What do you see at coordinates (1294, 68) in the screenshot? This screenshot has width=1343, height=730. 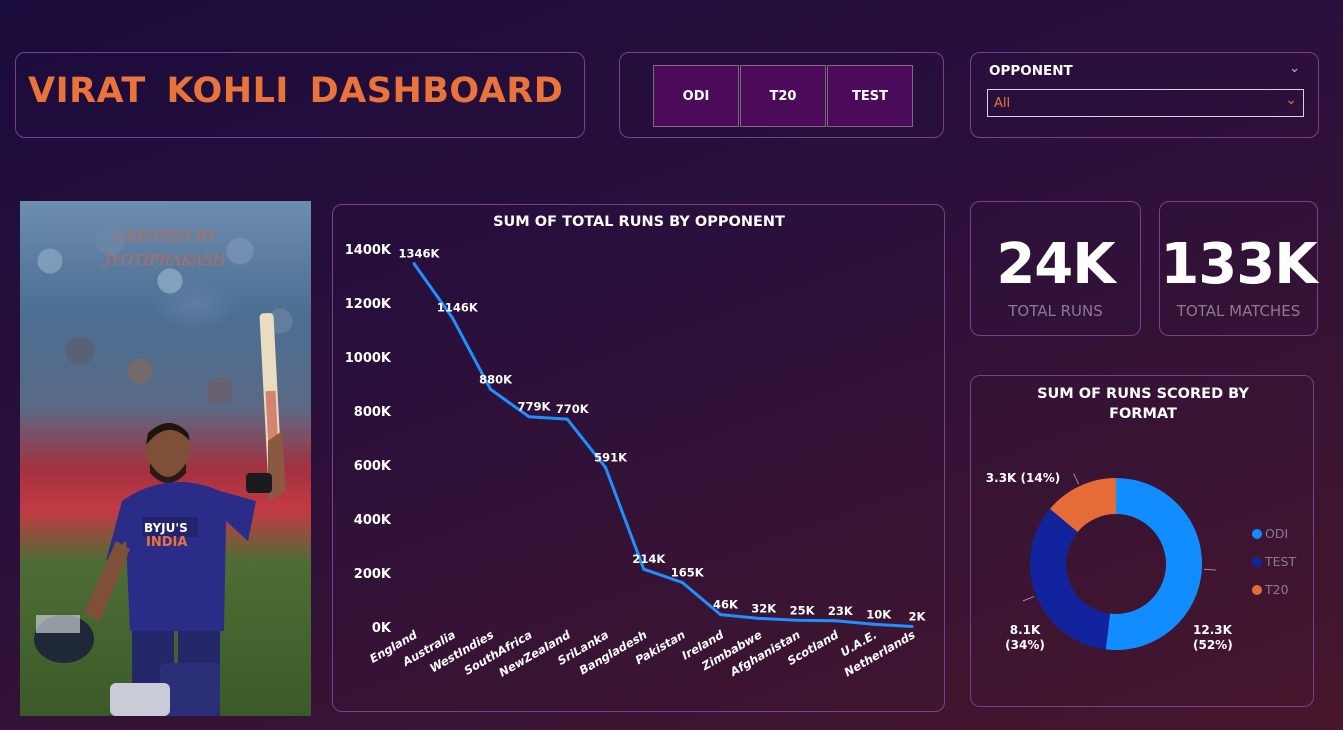 I see `chevron-down-icon: ⌄` at bounding box center [1294, 68].